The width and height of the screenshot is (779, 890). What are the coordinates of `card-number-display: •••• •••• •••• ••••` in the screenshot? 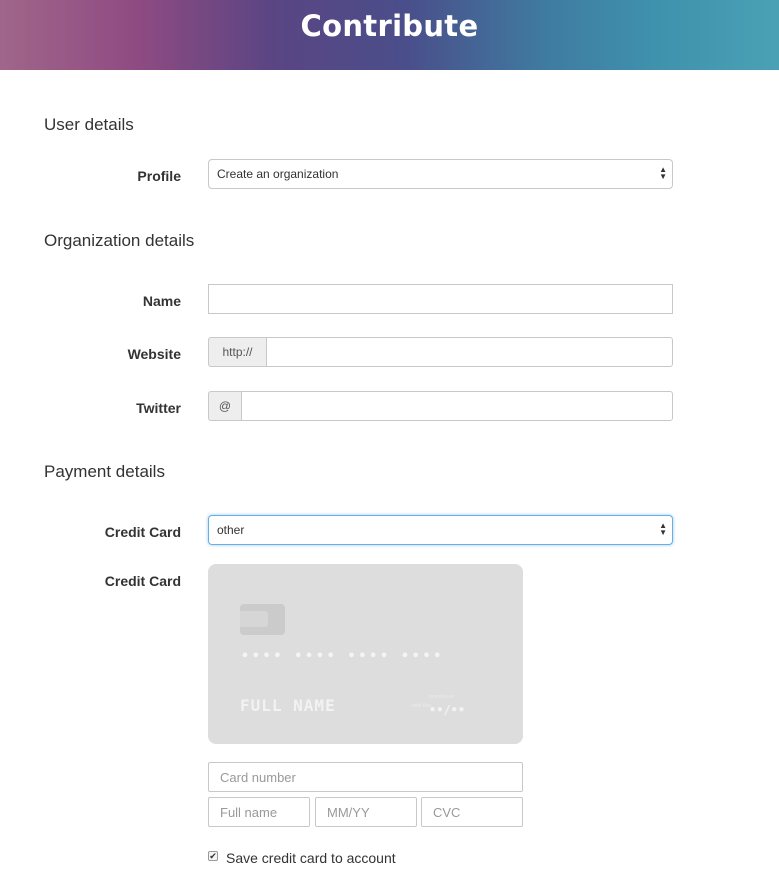 It's located at (343, 656).